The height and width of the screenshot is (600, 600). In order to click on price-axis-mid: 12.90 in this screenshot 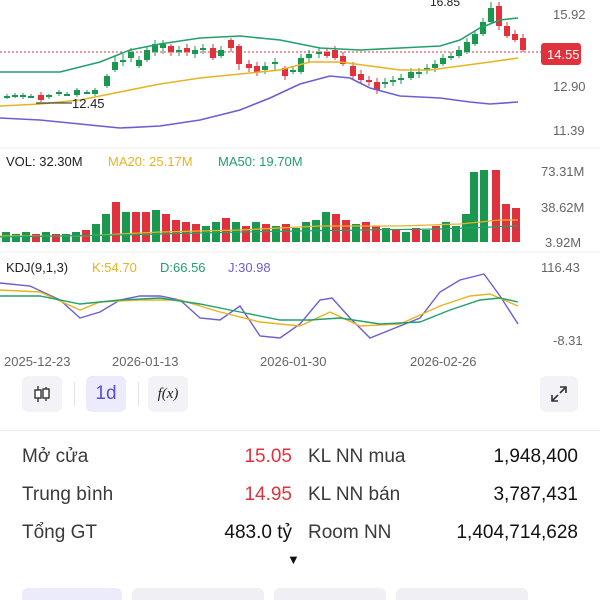, I will do `click(569, 86)`.